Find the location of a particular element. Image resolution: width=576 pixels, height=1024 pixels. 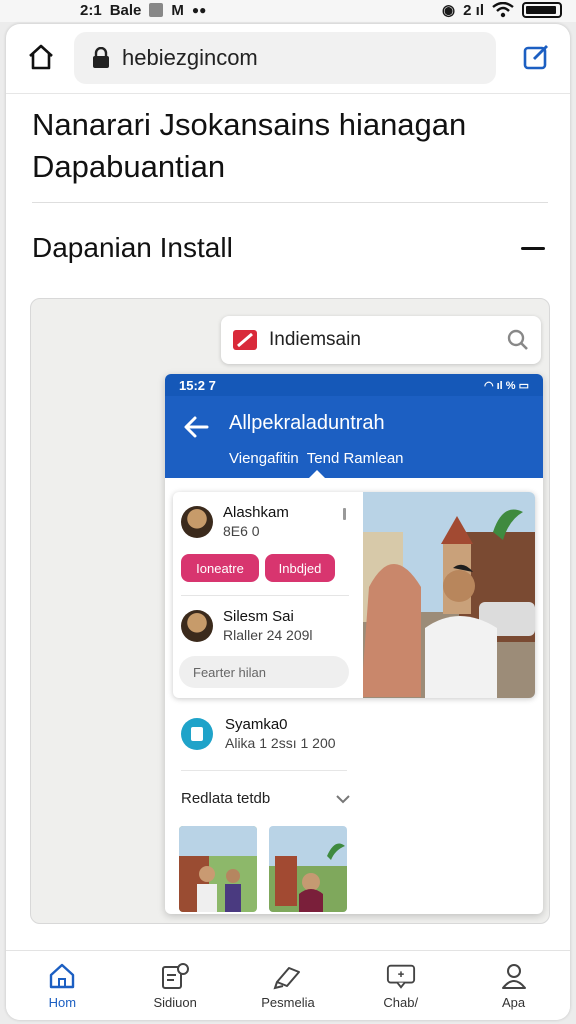

address-bar: hebiezgincom is located at coordinates (288, 59).